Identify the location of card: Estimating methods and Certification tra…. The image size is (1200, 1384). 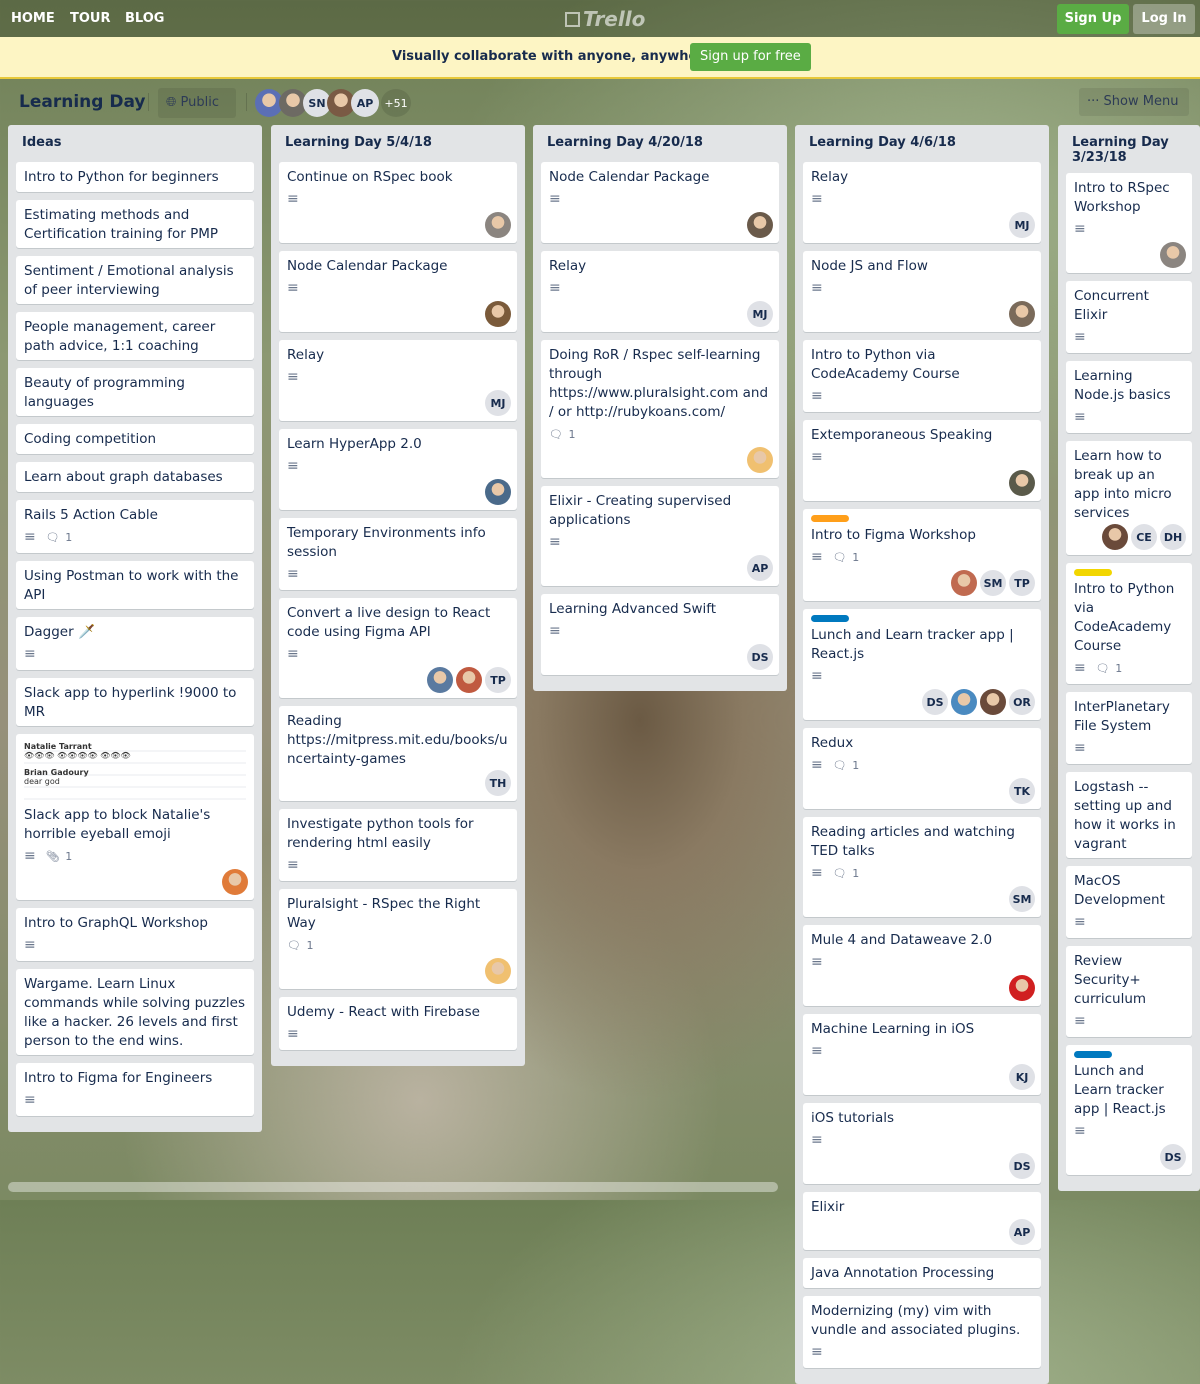
(135, 224).